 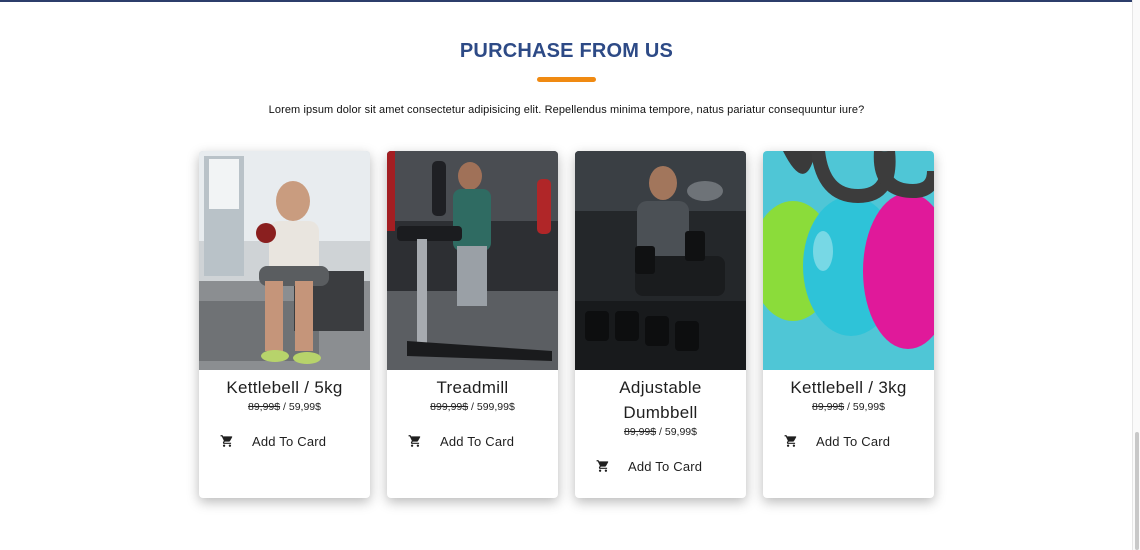 What do you see at coordinates (566, 79) in the screenshot?
I see `title-underline` at bounding box center [566, 79].